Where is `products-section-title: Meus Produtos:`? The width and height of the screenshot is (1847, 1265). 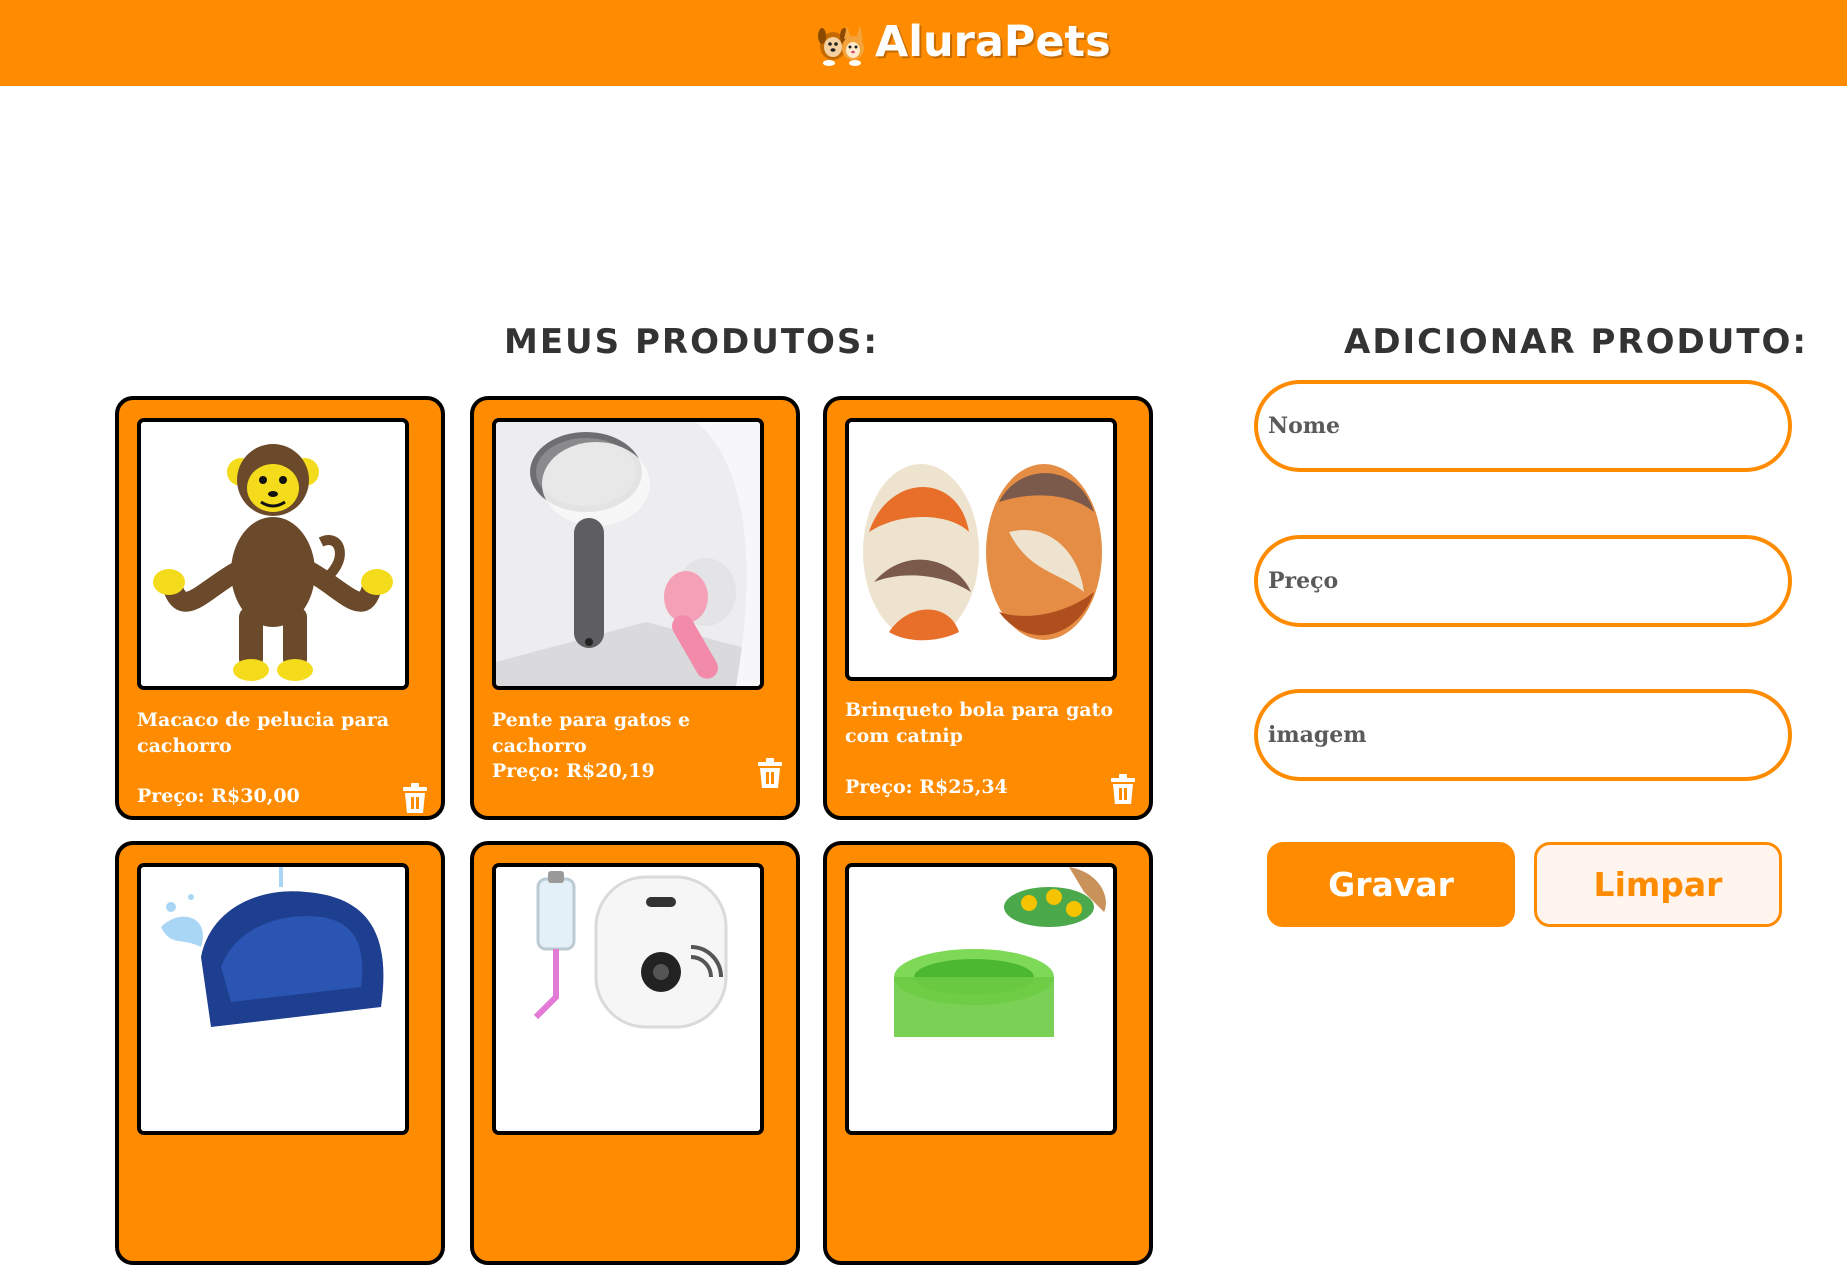
products-section-title: Meus Produtos: is located at coordinates (692, 342).